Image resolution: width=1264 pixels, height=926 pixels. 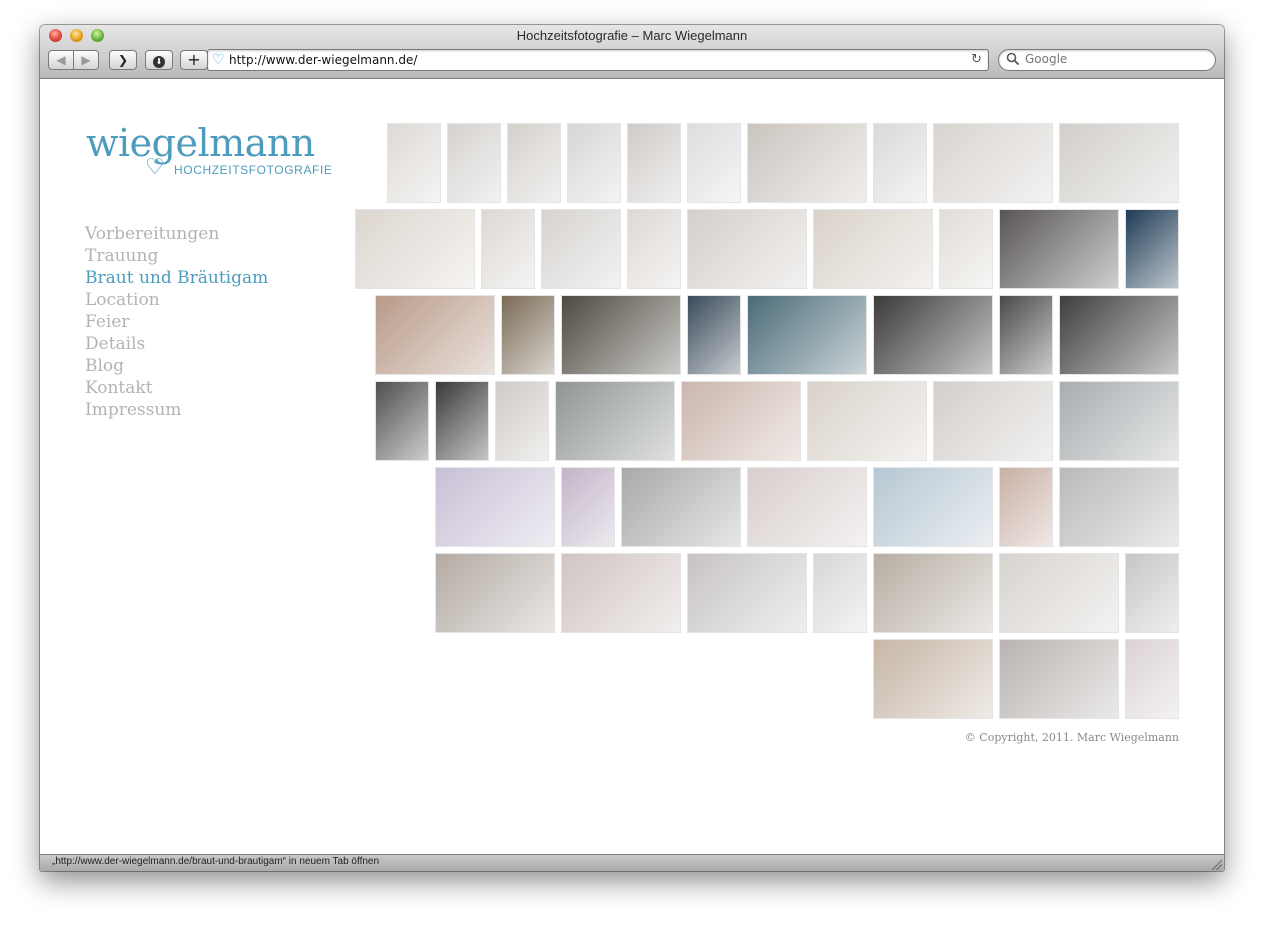 I want to click on search-input, so click(x=1115, y=59).